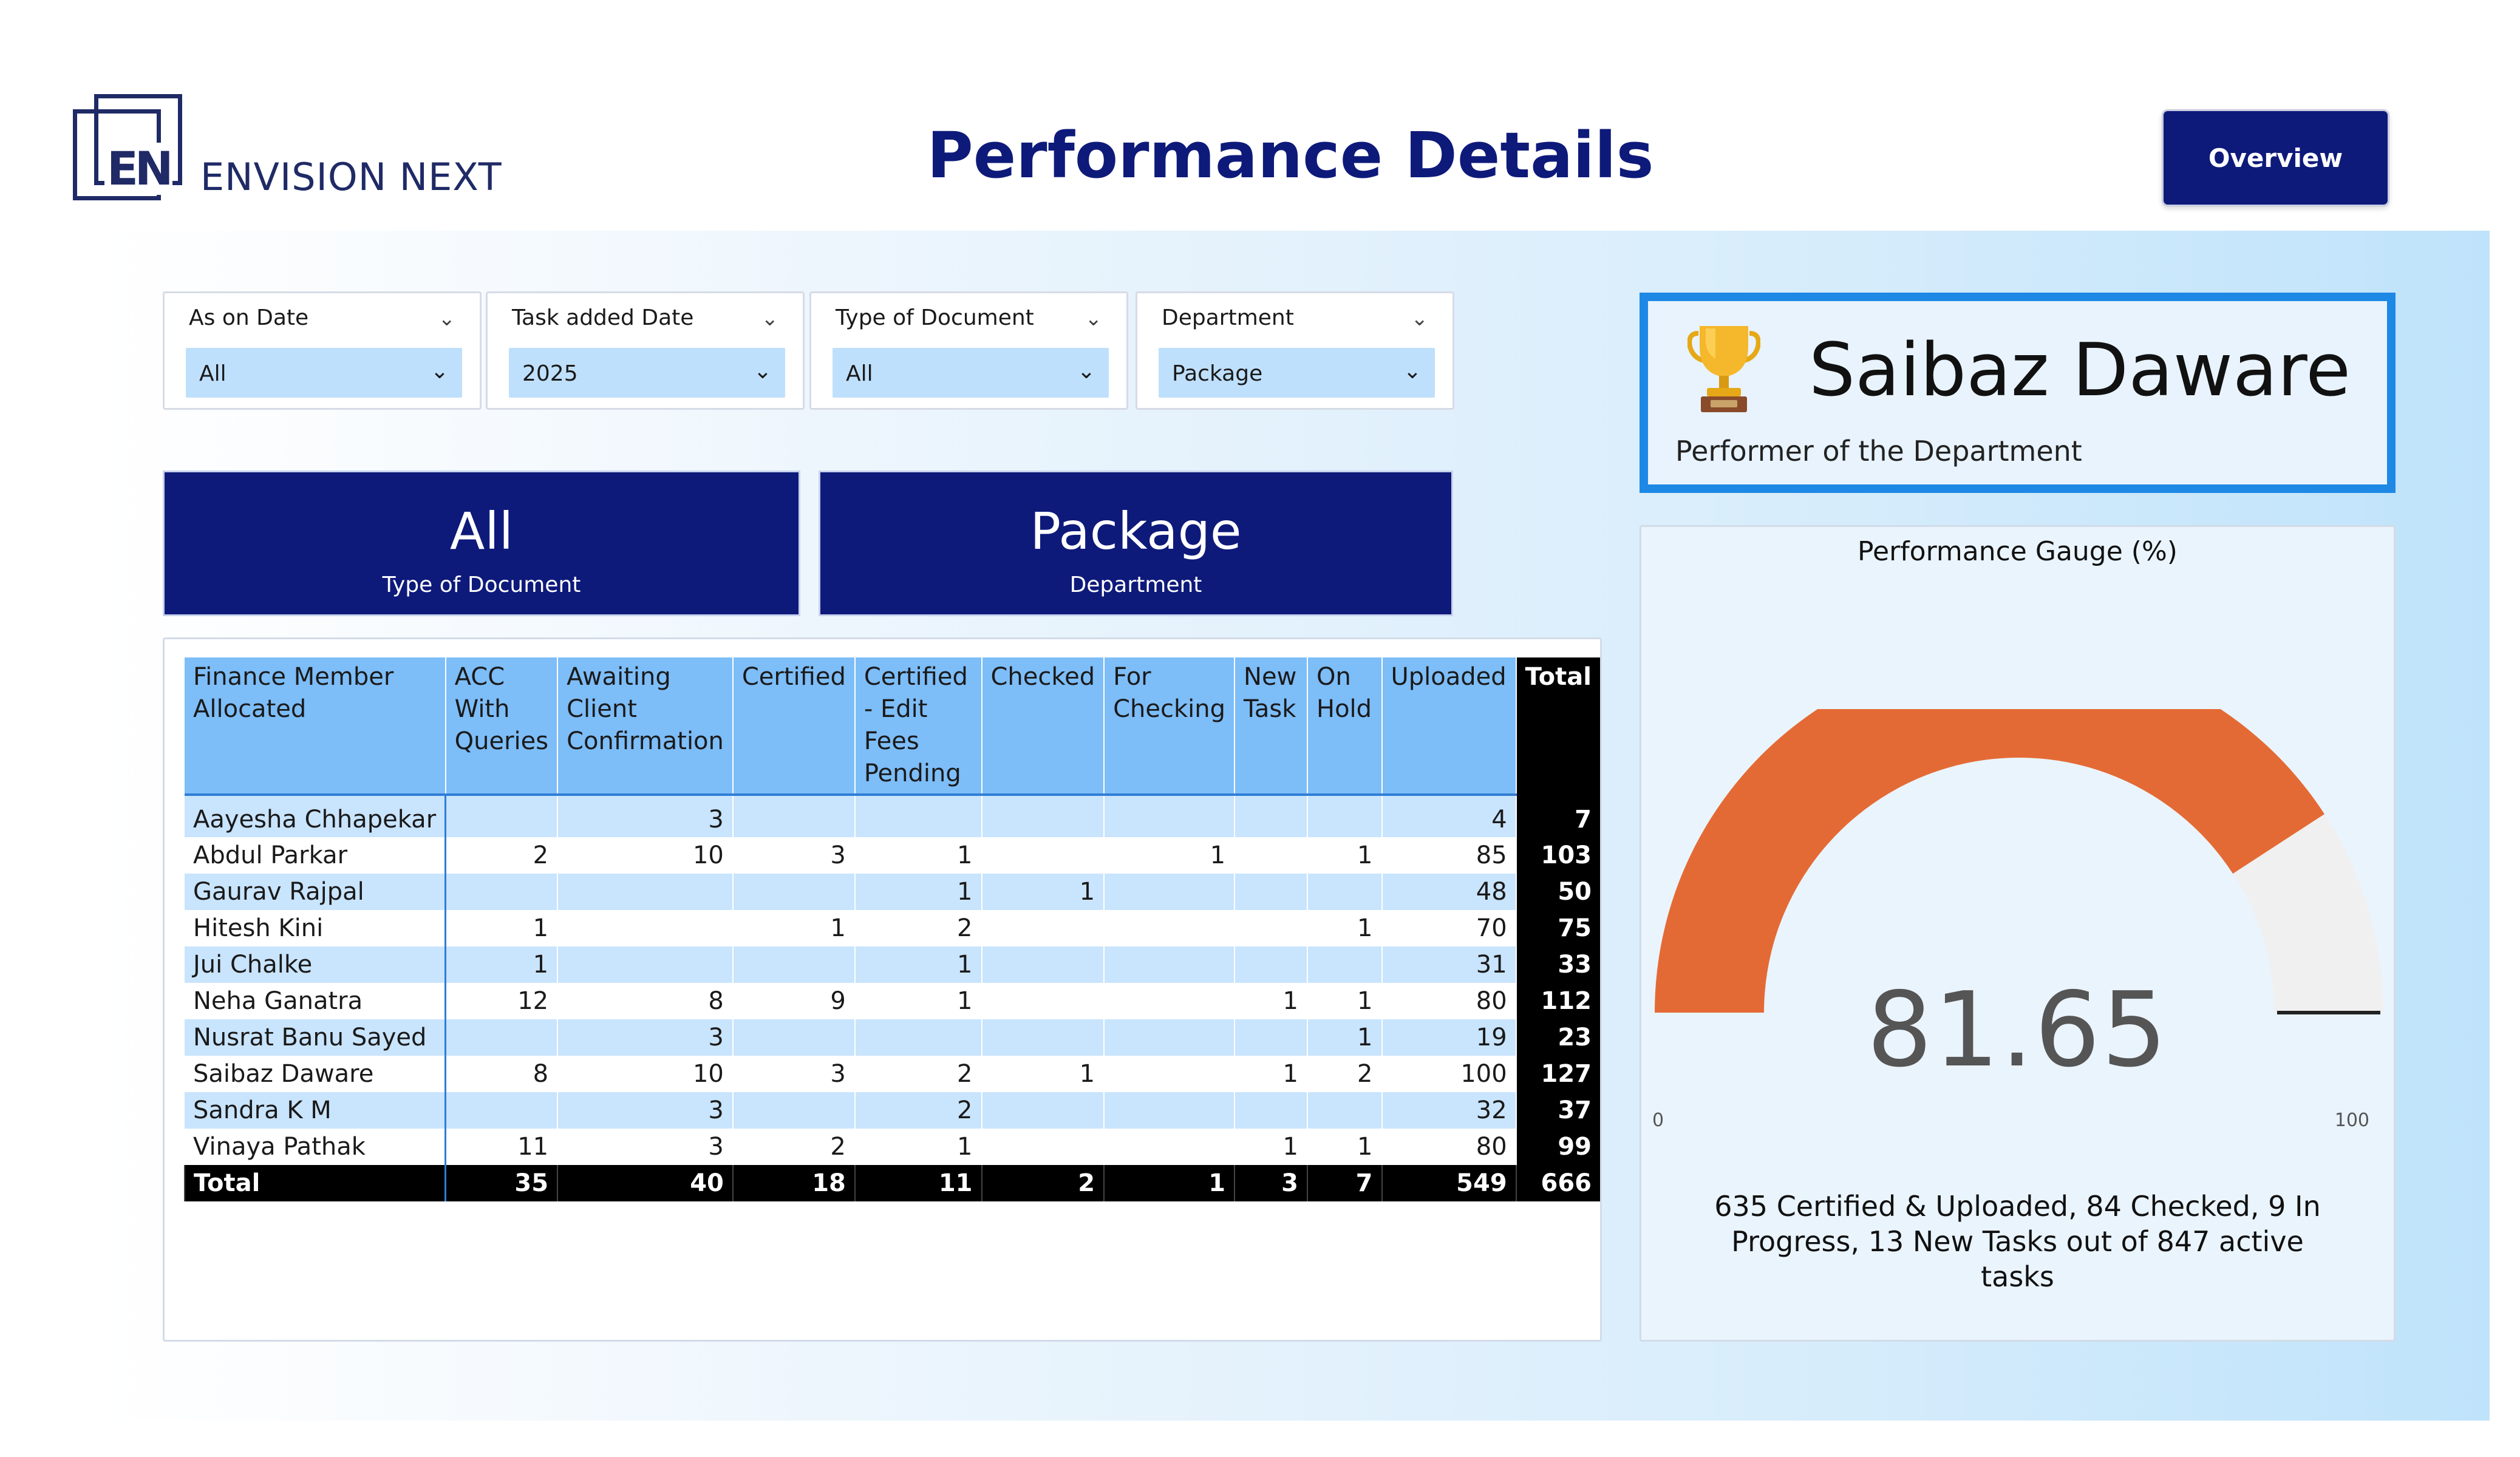 The height and width of the screenshot is (1457, 2520). I want to click on table-cell: 100, so click(1448, 1074).